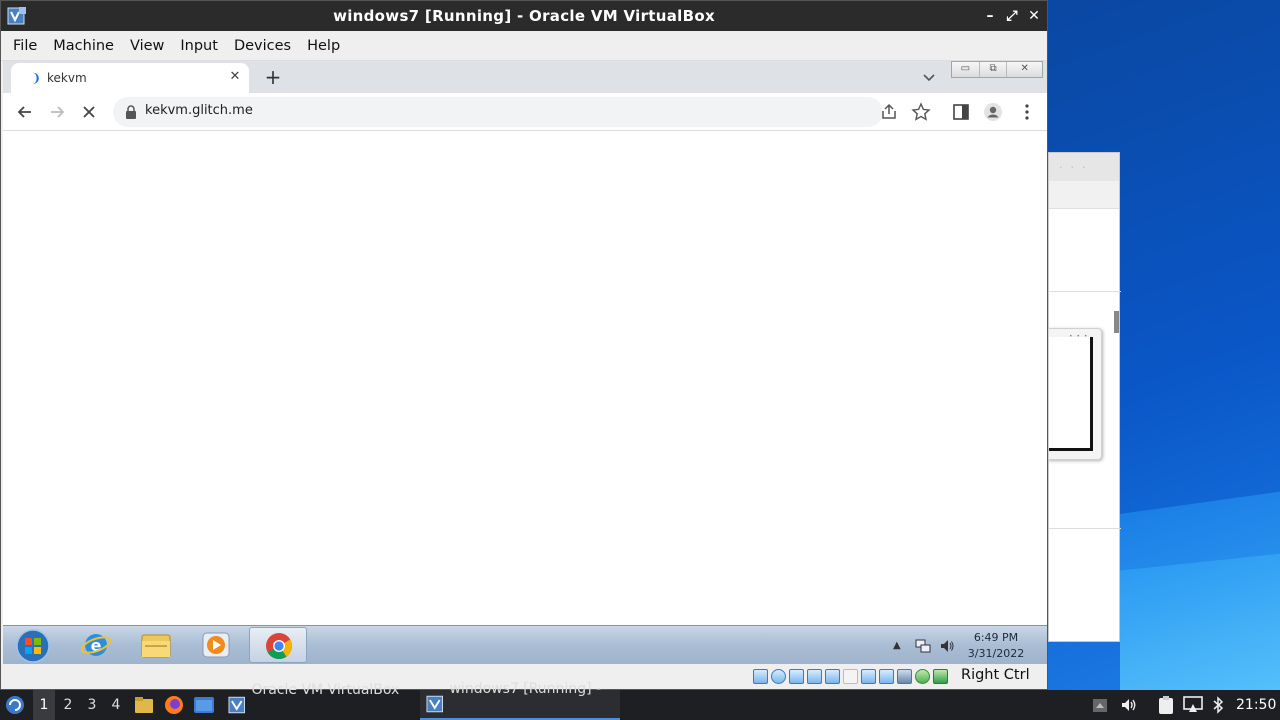  What do you see at coordinates (889, 112) in the screenshot?
I see `share-icon` at bounding box center [889, 112].